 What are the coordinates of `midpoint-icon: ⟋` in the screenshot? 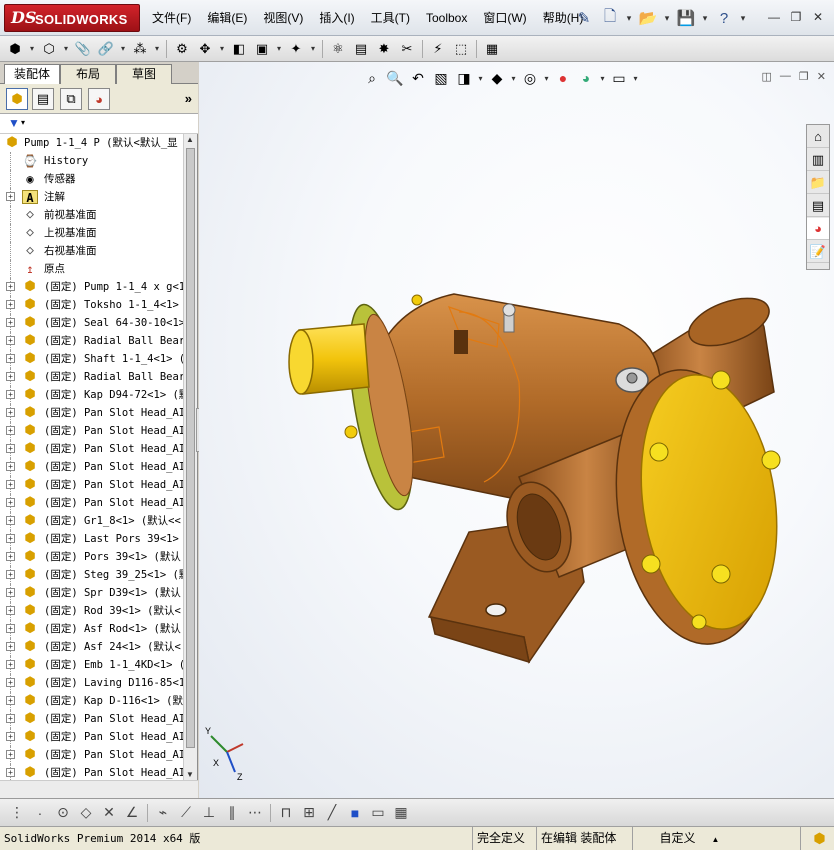 It's located at (186, 813).